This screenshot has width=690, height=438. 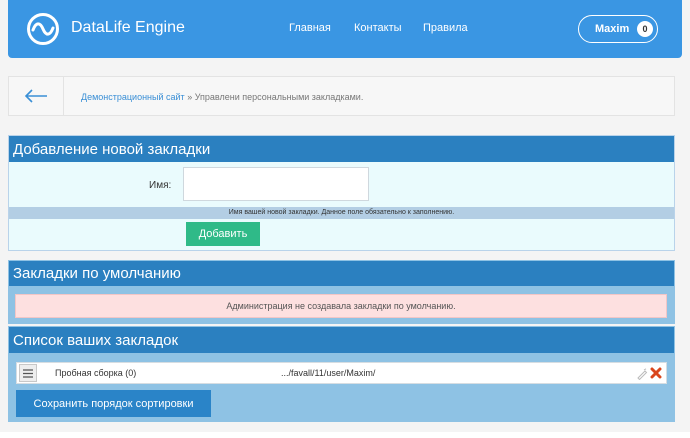 What do you see at coordinates (310, 28) in the screenshot?
I see `nav-home: Главная` at bounding box center [310, 28].